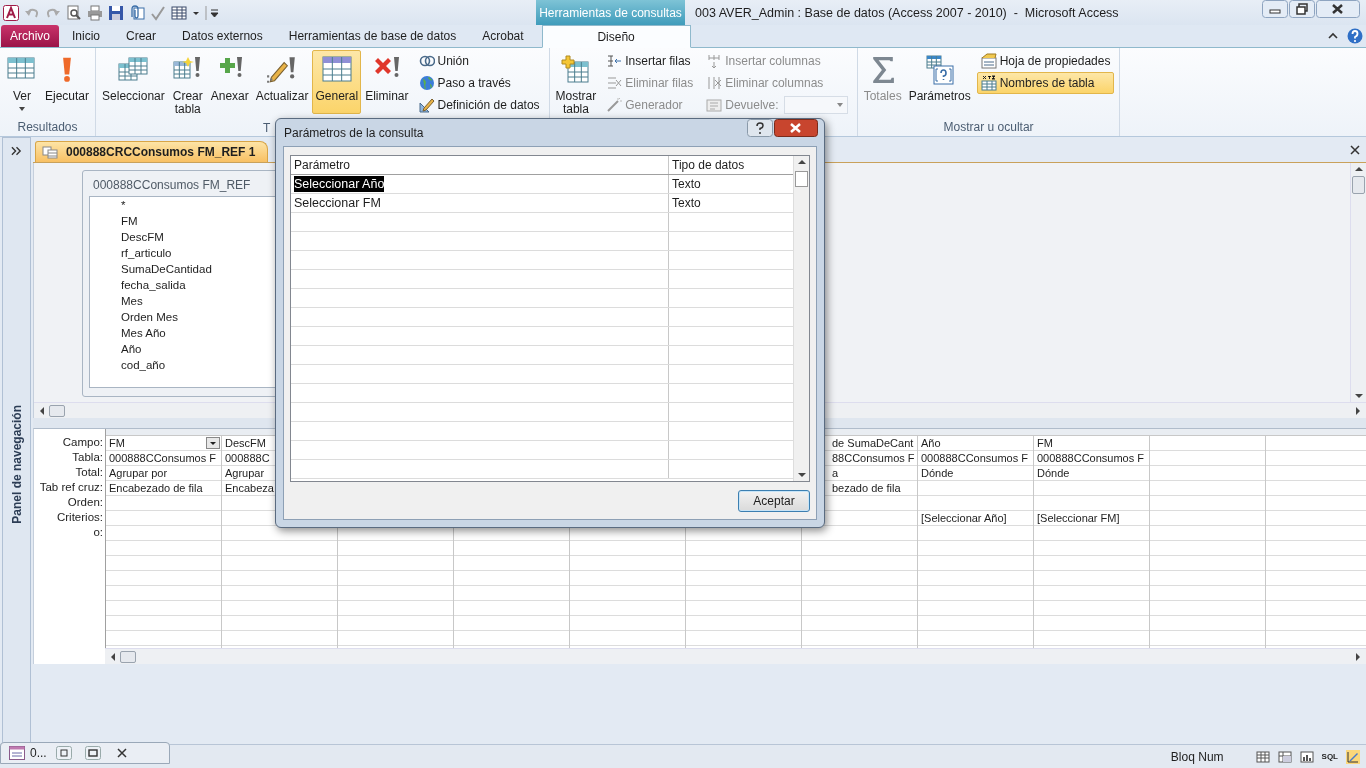  What do you see at coordinates (353, 132) in the screenshot?
I see `dialog-title: Parámetros de la consulta` at bounding box center [353, 132].